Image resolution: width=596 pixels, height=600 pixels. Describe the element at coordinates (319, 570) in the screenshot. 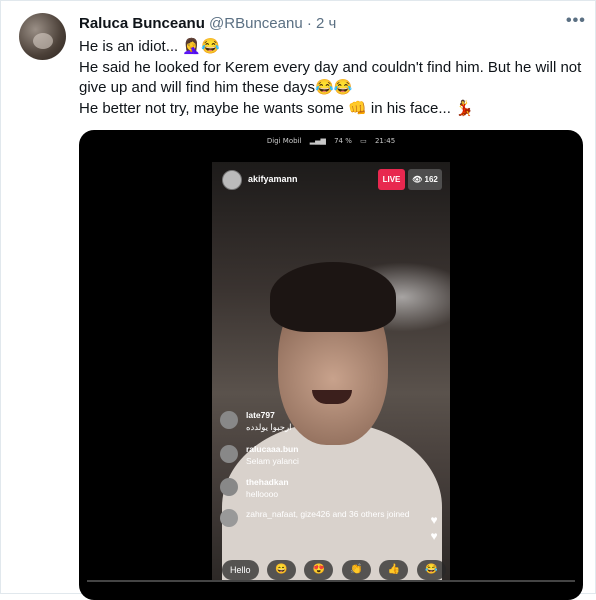

I see `reaction-chip: 😍` at that location.